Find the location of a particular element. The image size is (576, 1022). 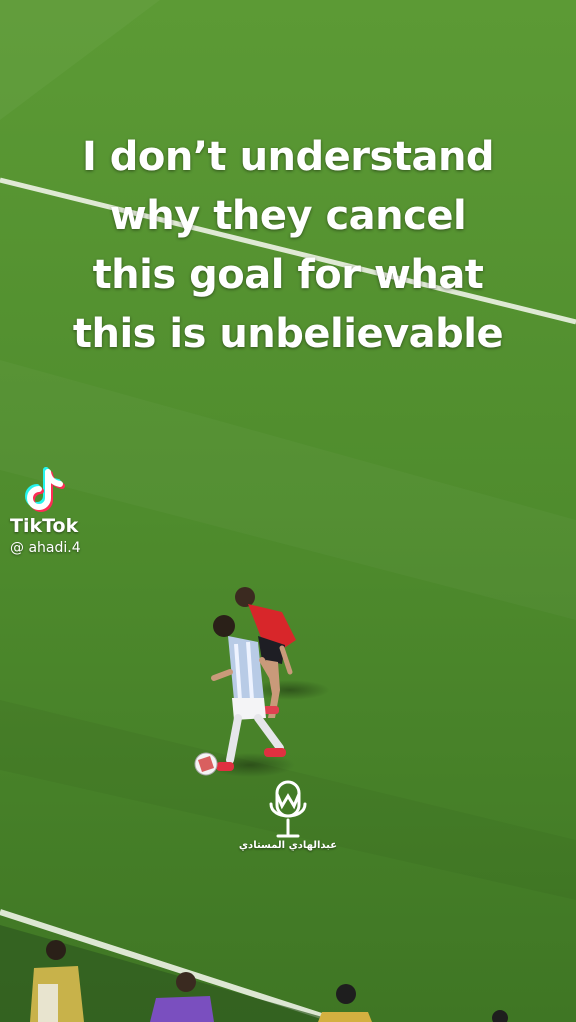

tiktok-brand-label: TikTok is located at coordinates (44, 526).